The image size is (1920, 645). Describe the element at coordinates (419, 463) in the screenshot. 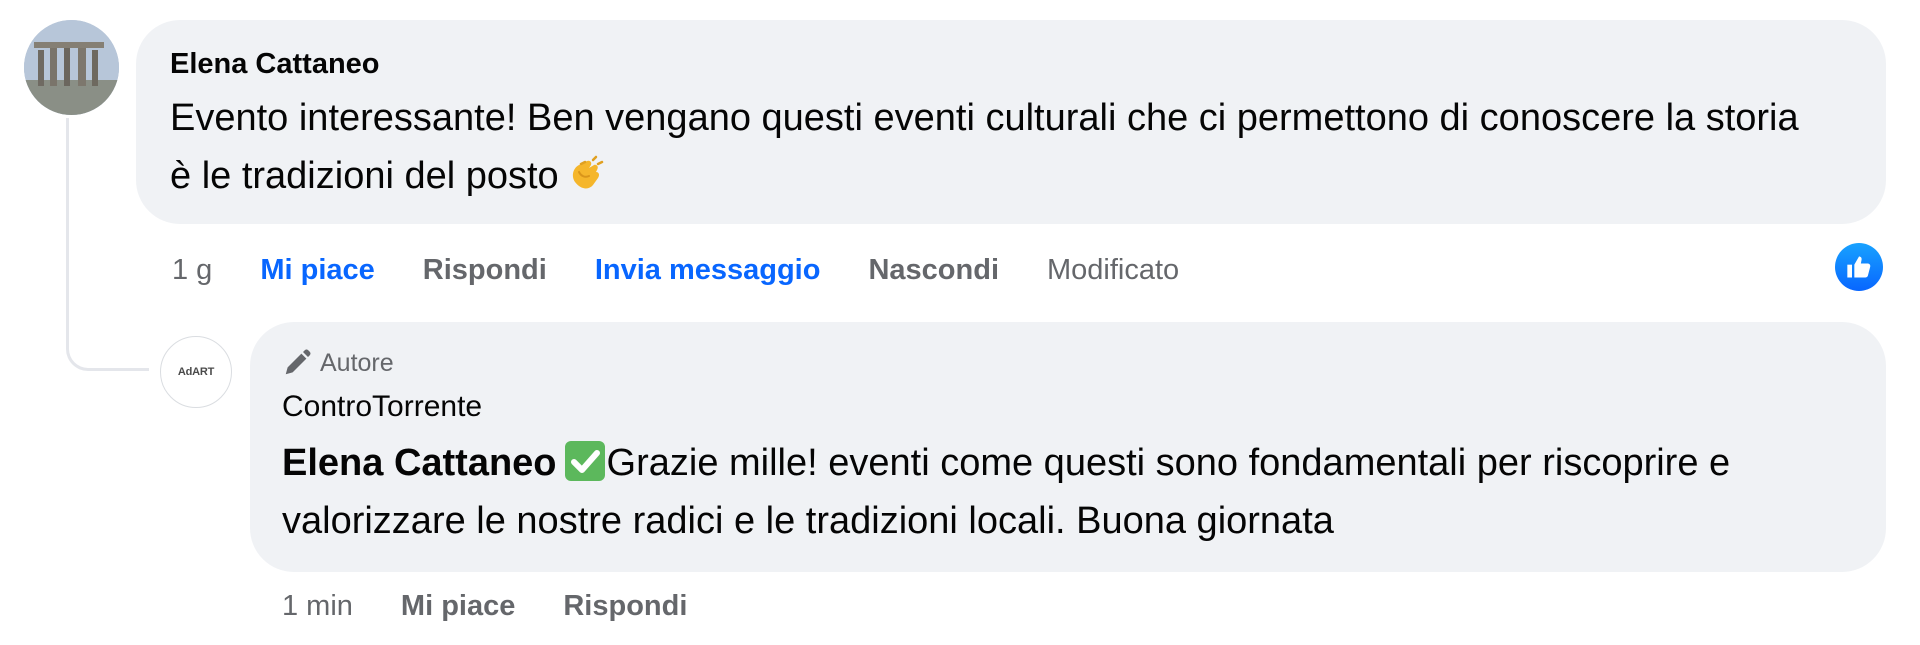

I see `mention-link: Elena Cattaneo` at that location.